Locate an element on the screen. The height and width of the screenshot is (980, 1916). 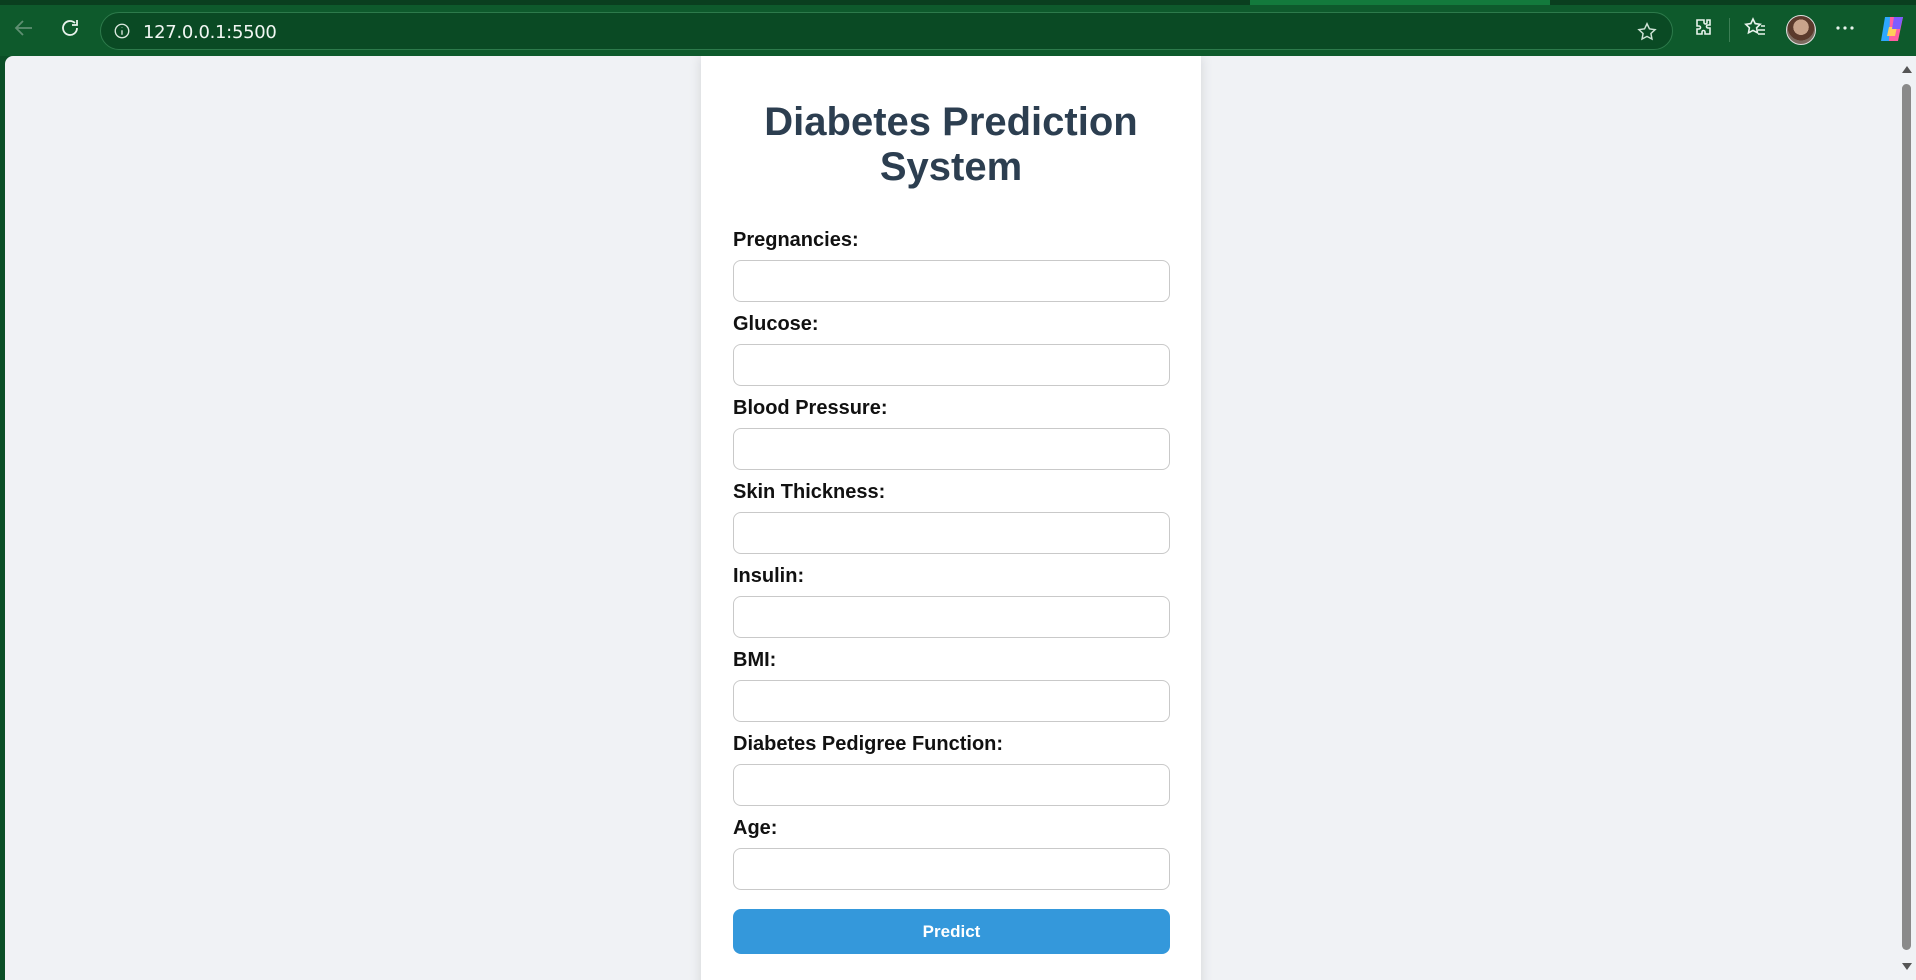
more-icon is located at coordinates (1845, 28).